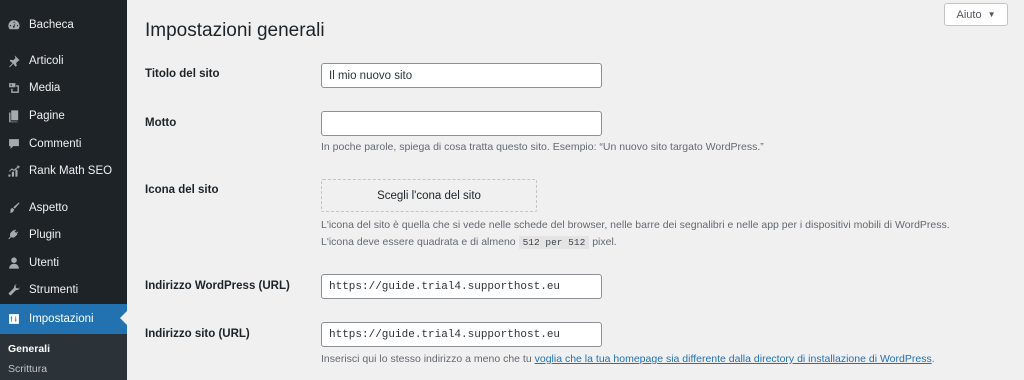  What do you see at coordinates (29, 349) in the screenshot?
I see `submenu-item-generali: Generali` at bounding box center [29, 349].